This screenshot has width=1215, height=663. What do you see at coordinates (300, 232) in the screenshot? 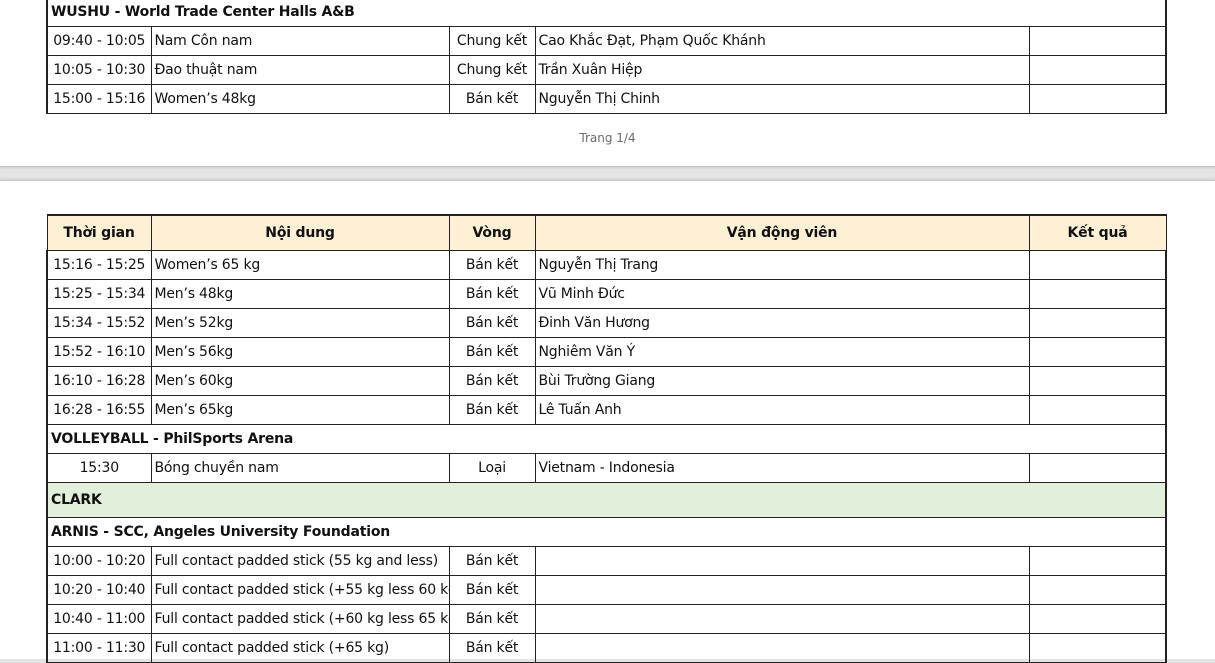
I see `header-event: Nội dung` at bounding box center [300, 232].